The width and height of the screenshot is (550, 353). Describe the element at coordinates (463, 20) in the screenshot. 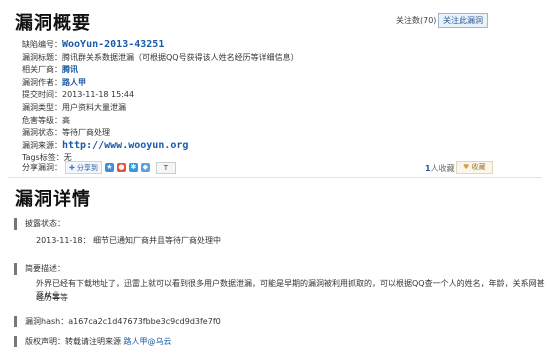

I see `follow-button: 关注此漏洞` at that location.